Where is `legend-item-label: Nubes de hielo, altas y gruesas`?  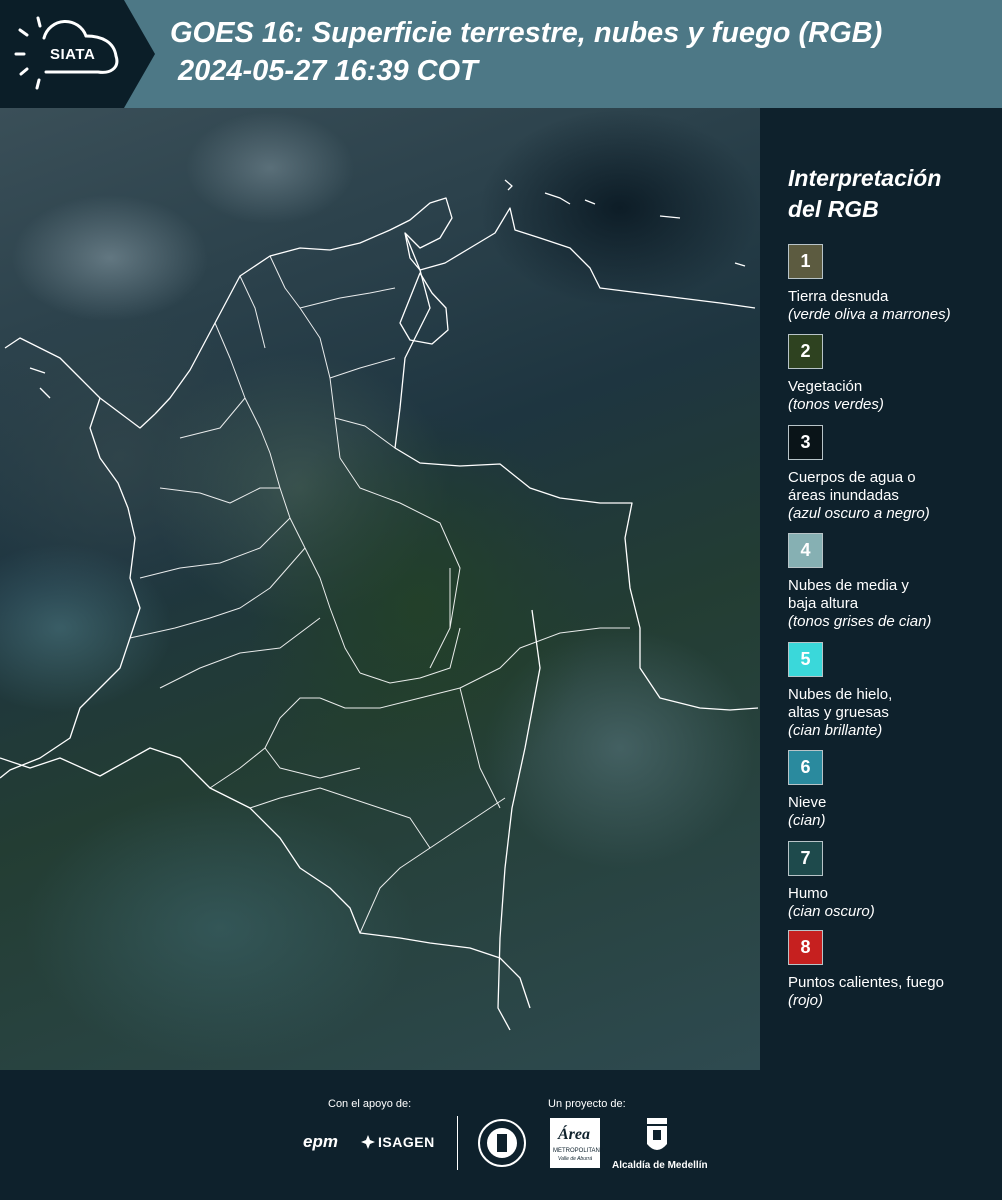 legend-item-label: Nubes de hielo, altas y gruesas is located at coordinates (840, 703).